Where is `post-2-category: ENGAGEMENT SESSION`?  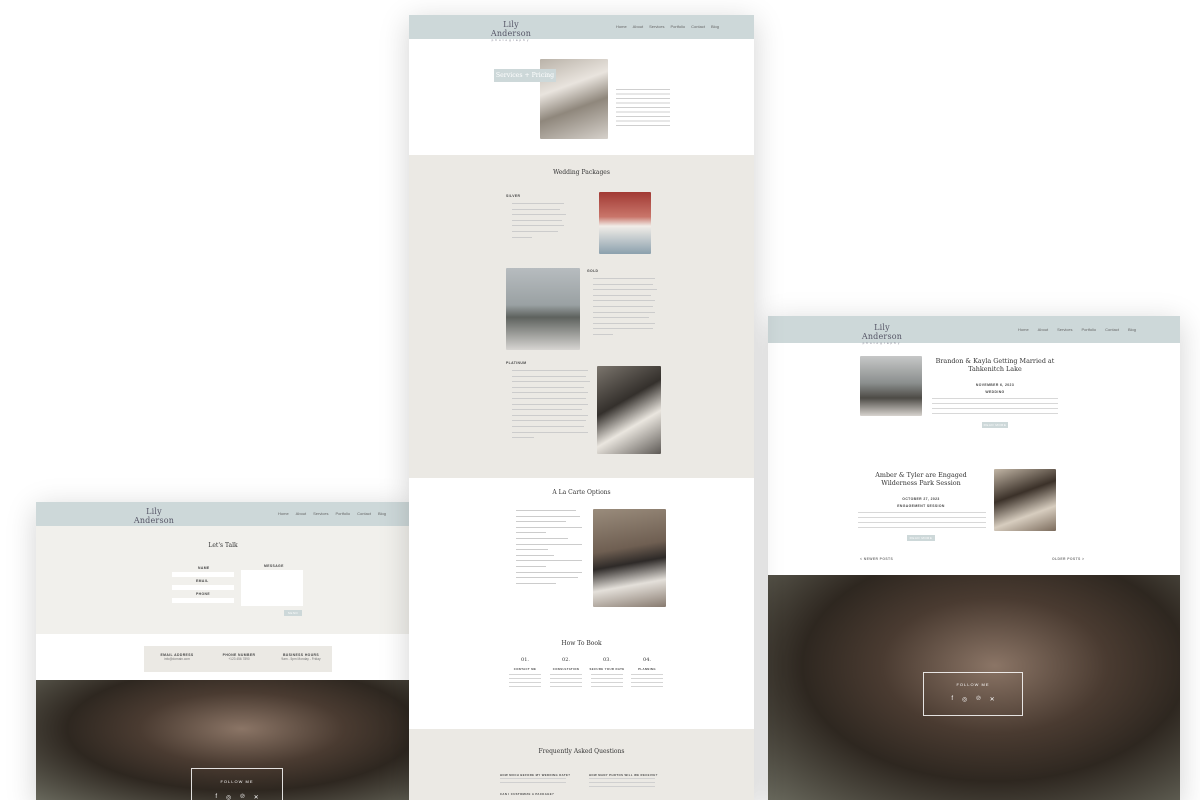
post-2-category: ENGAGEMENT SESSION is located at coordinates (921, 506).